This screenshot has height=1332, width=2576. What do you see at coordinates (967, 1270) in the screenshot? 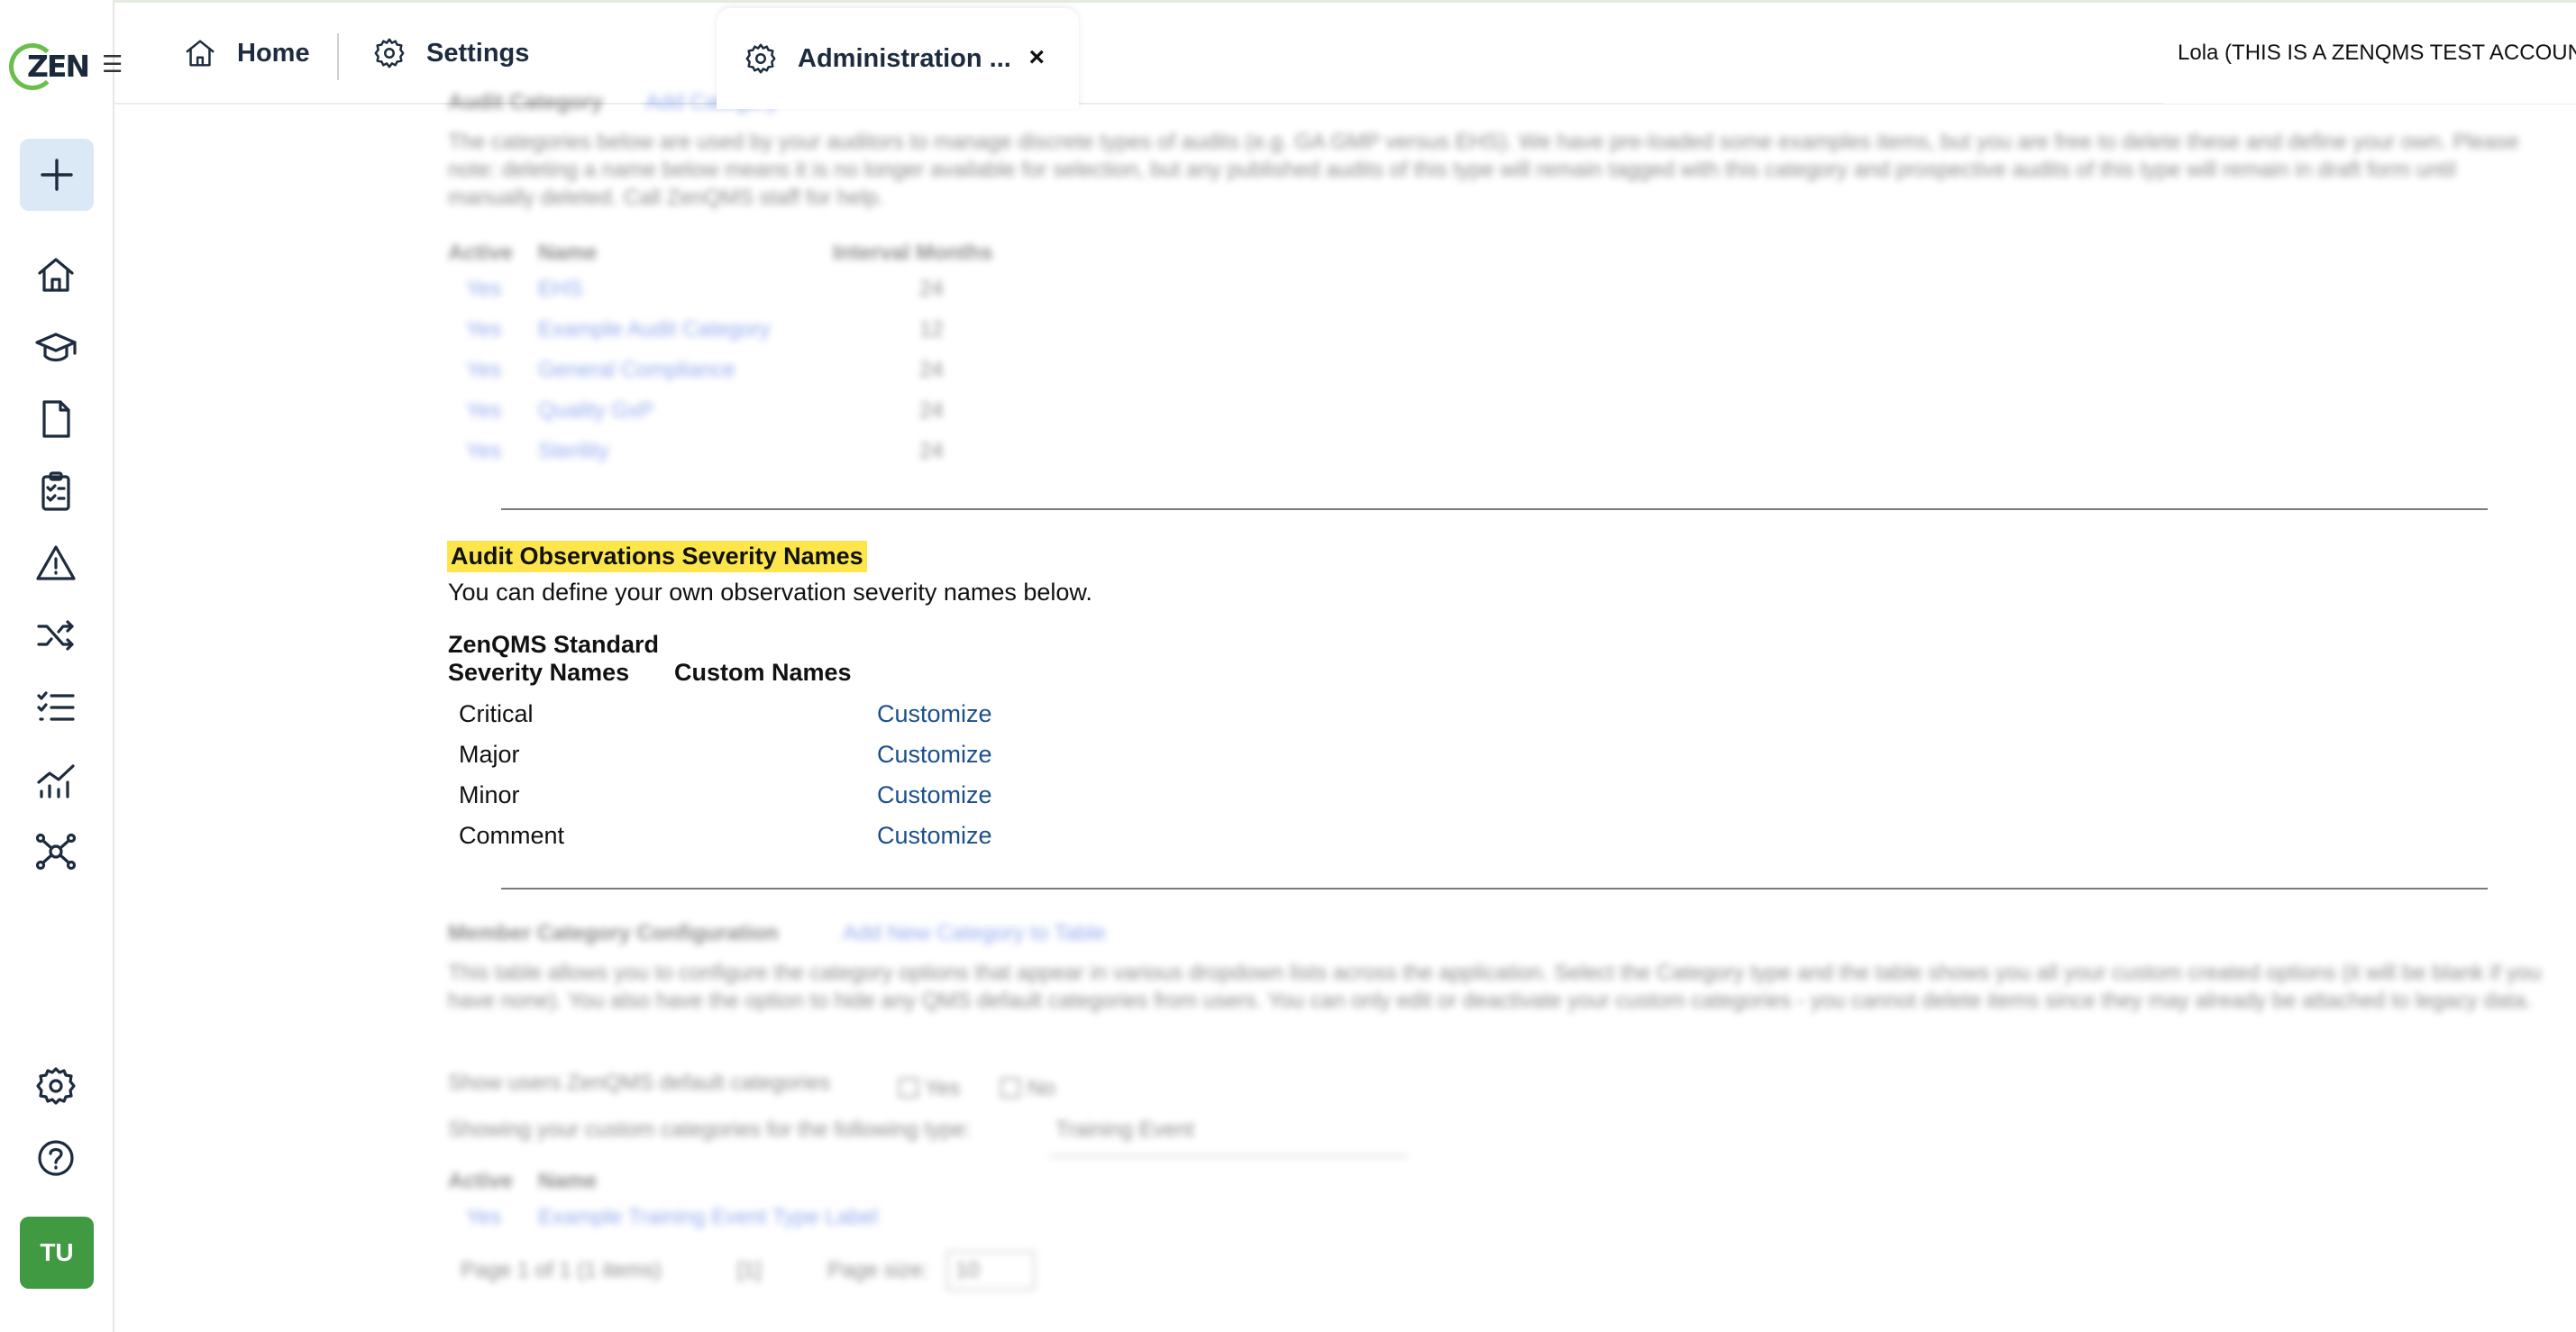
I see `page-size-value: 10` at bounding box center [967, 1270].